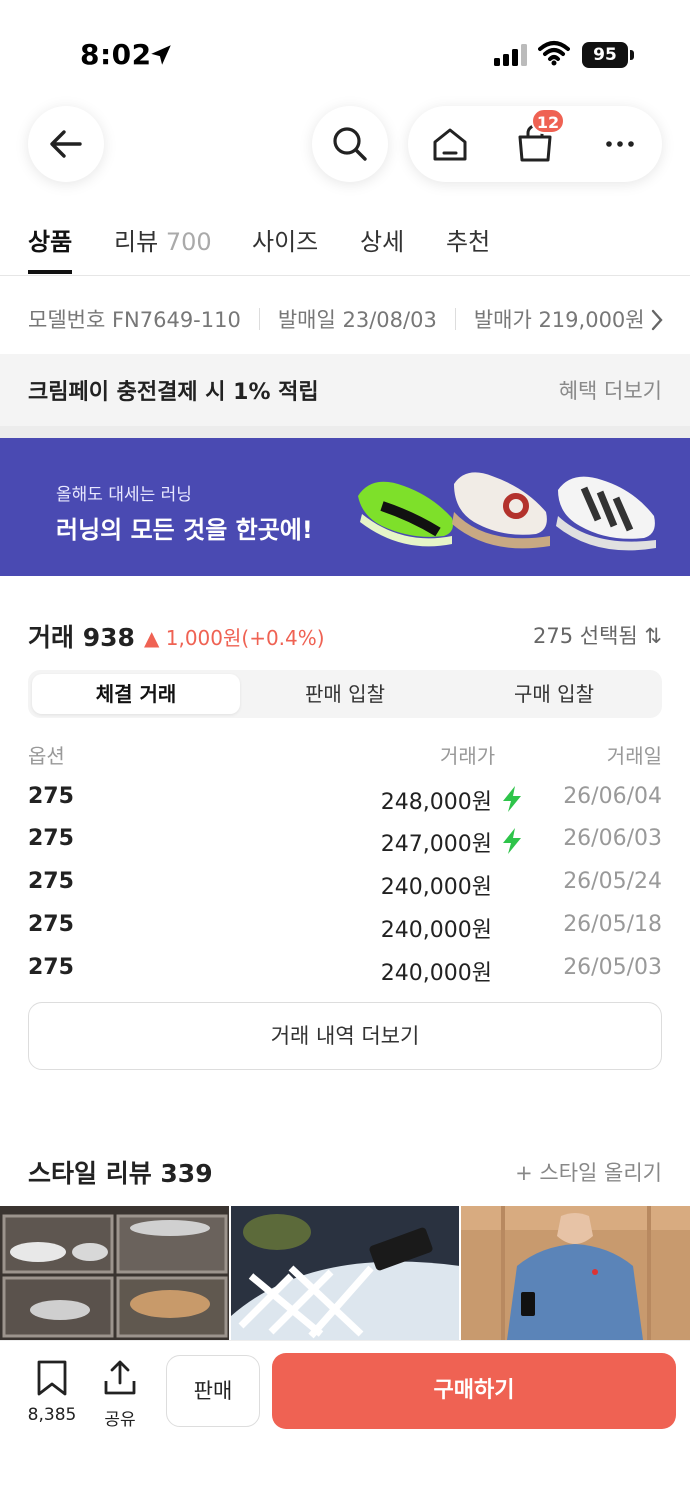 The width and height of the screenshot is (690, 1500). Describe the element at coordinates (597, 635) in the screenshot. I see `size-selector: 275 선택됨 ⇅` at that location.